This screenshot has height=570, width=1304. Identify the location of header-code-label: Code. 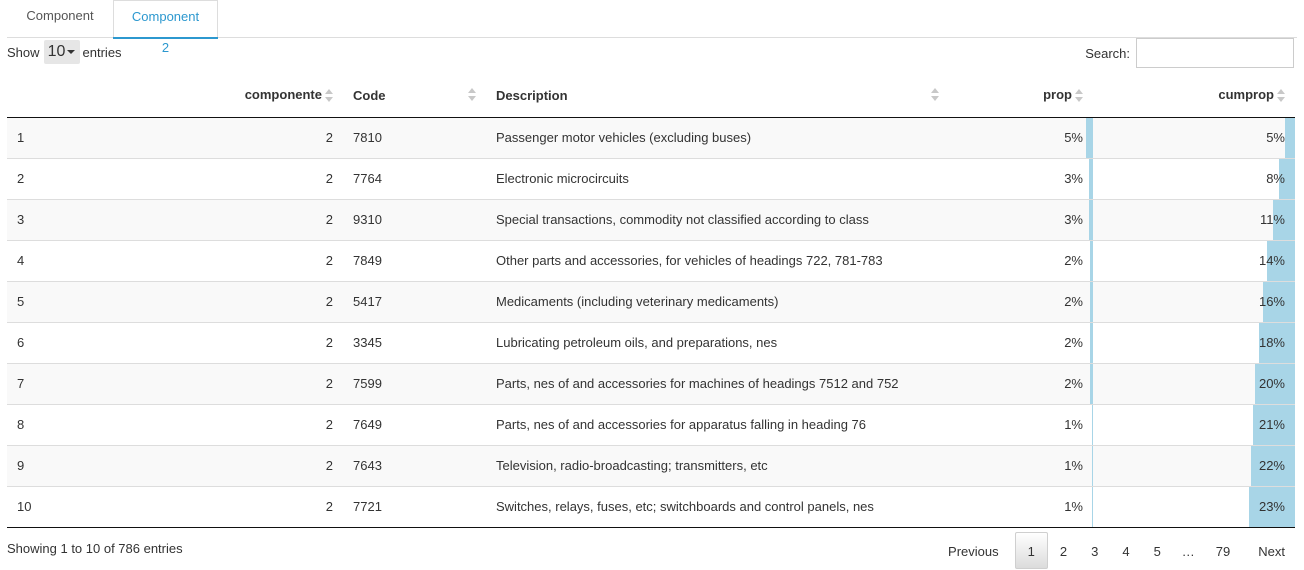
(369, 95).